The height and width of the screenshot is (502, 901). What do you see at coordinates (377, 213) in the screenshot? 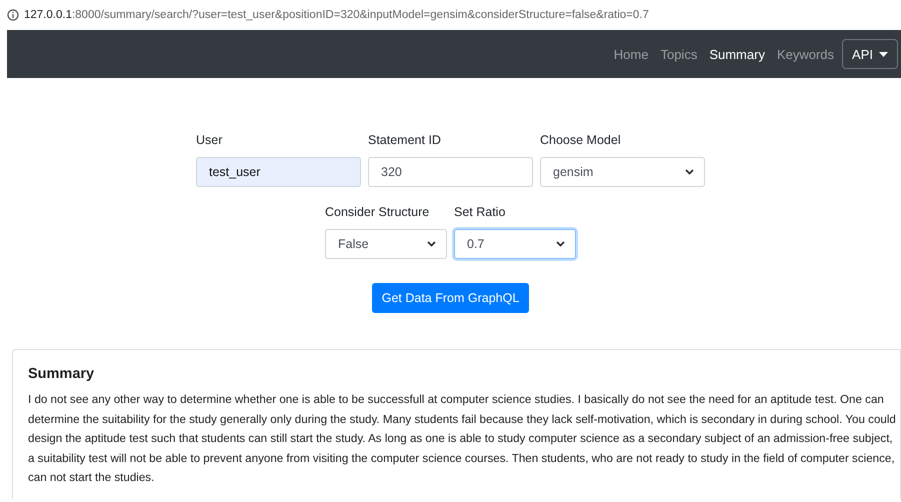
I see `field-label: Consider Structure` at bounding box center [377, 213].